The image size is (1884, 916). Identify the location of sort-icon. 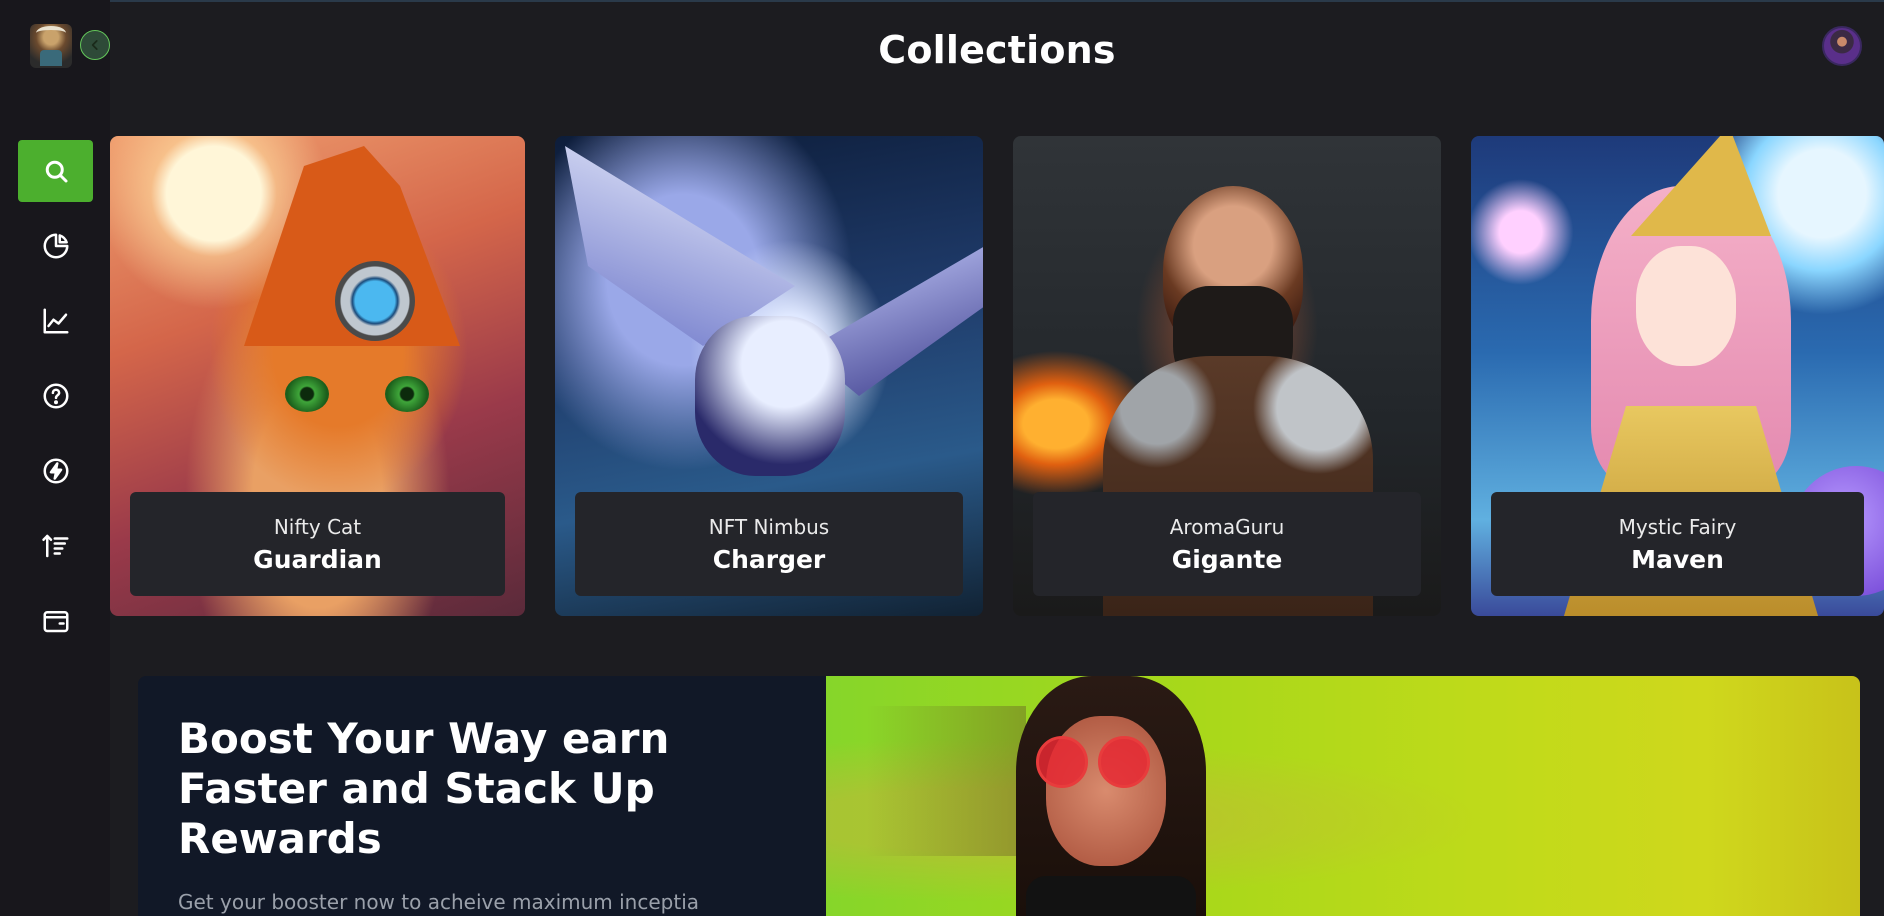
(54, 546).